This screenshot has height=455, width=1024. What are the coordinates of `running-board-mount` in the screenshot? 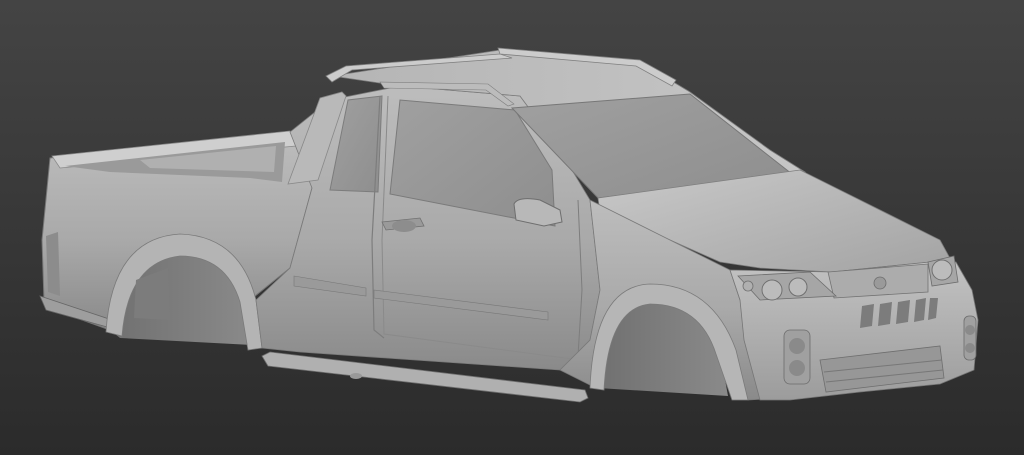 It's located at (356, 376).